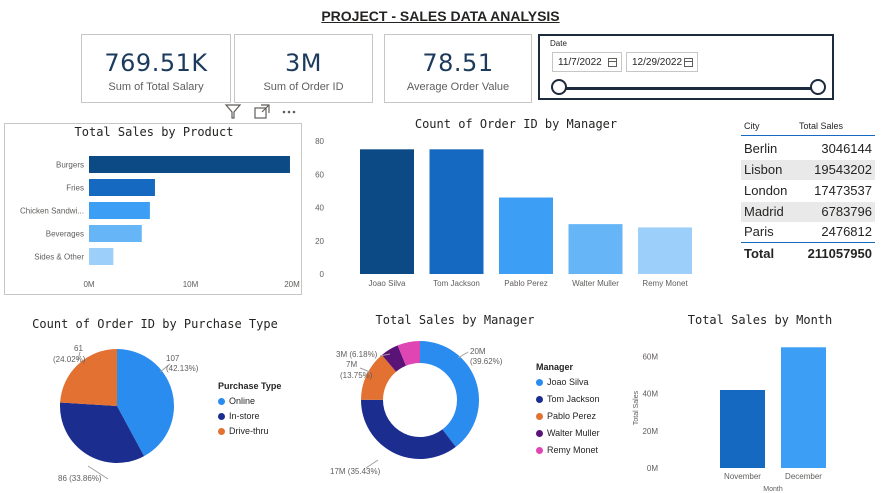 The image size is (881, 493). Describe the element at coordinates (458, 87) in the screenshot. I see `kpi-label: Average Order Value` at that location.